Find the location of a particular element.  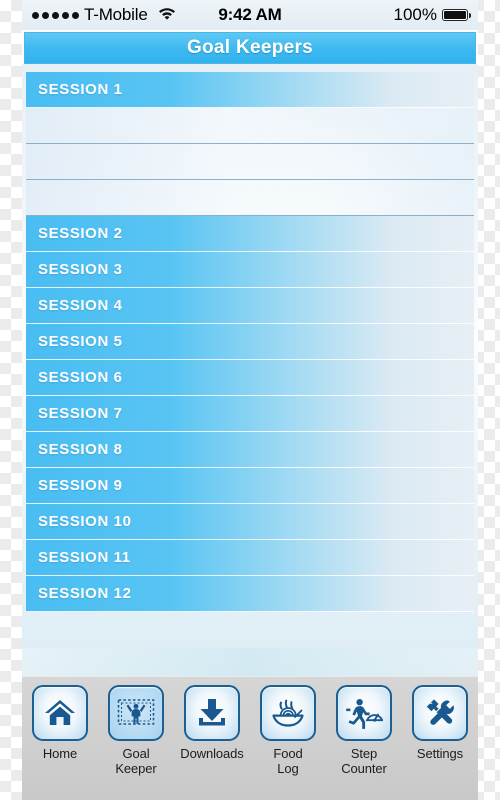

runner-gauge-icon is located at coordinates (364, 713).